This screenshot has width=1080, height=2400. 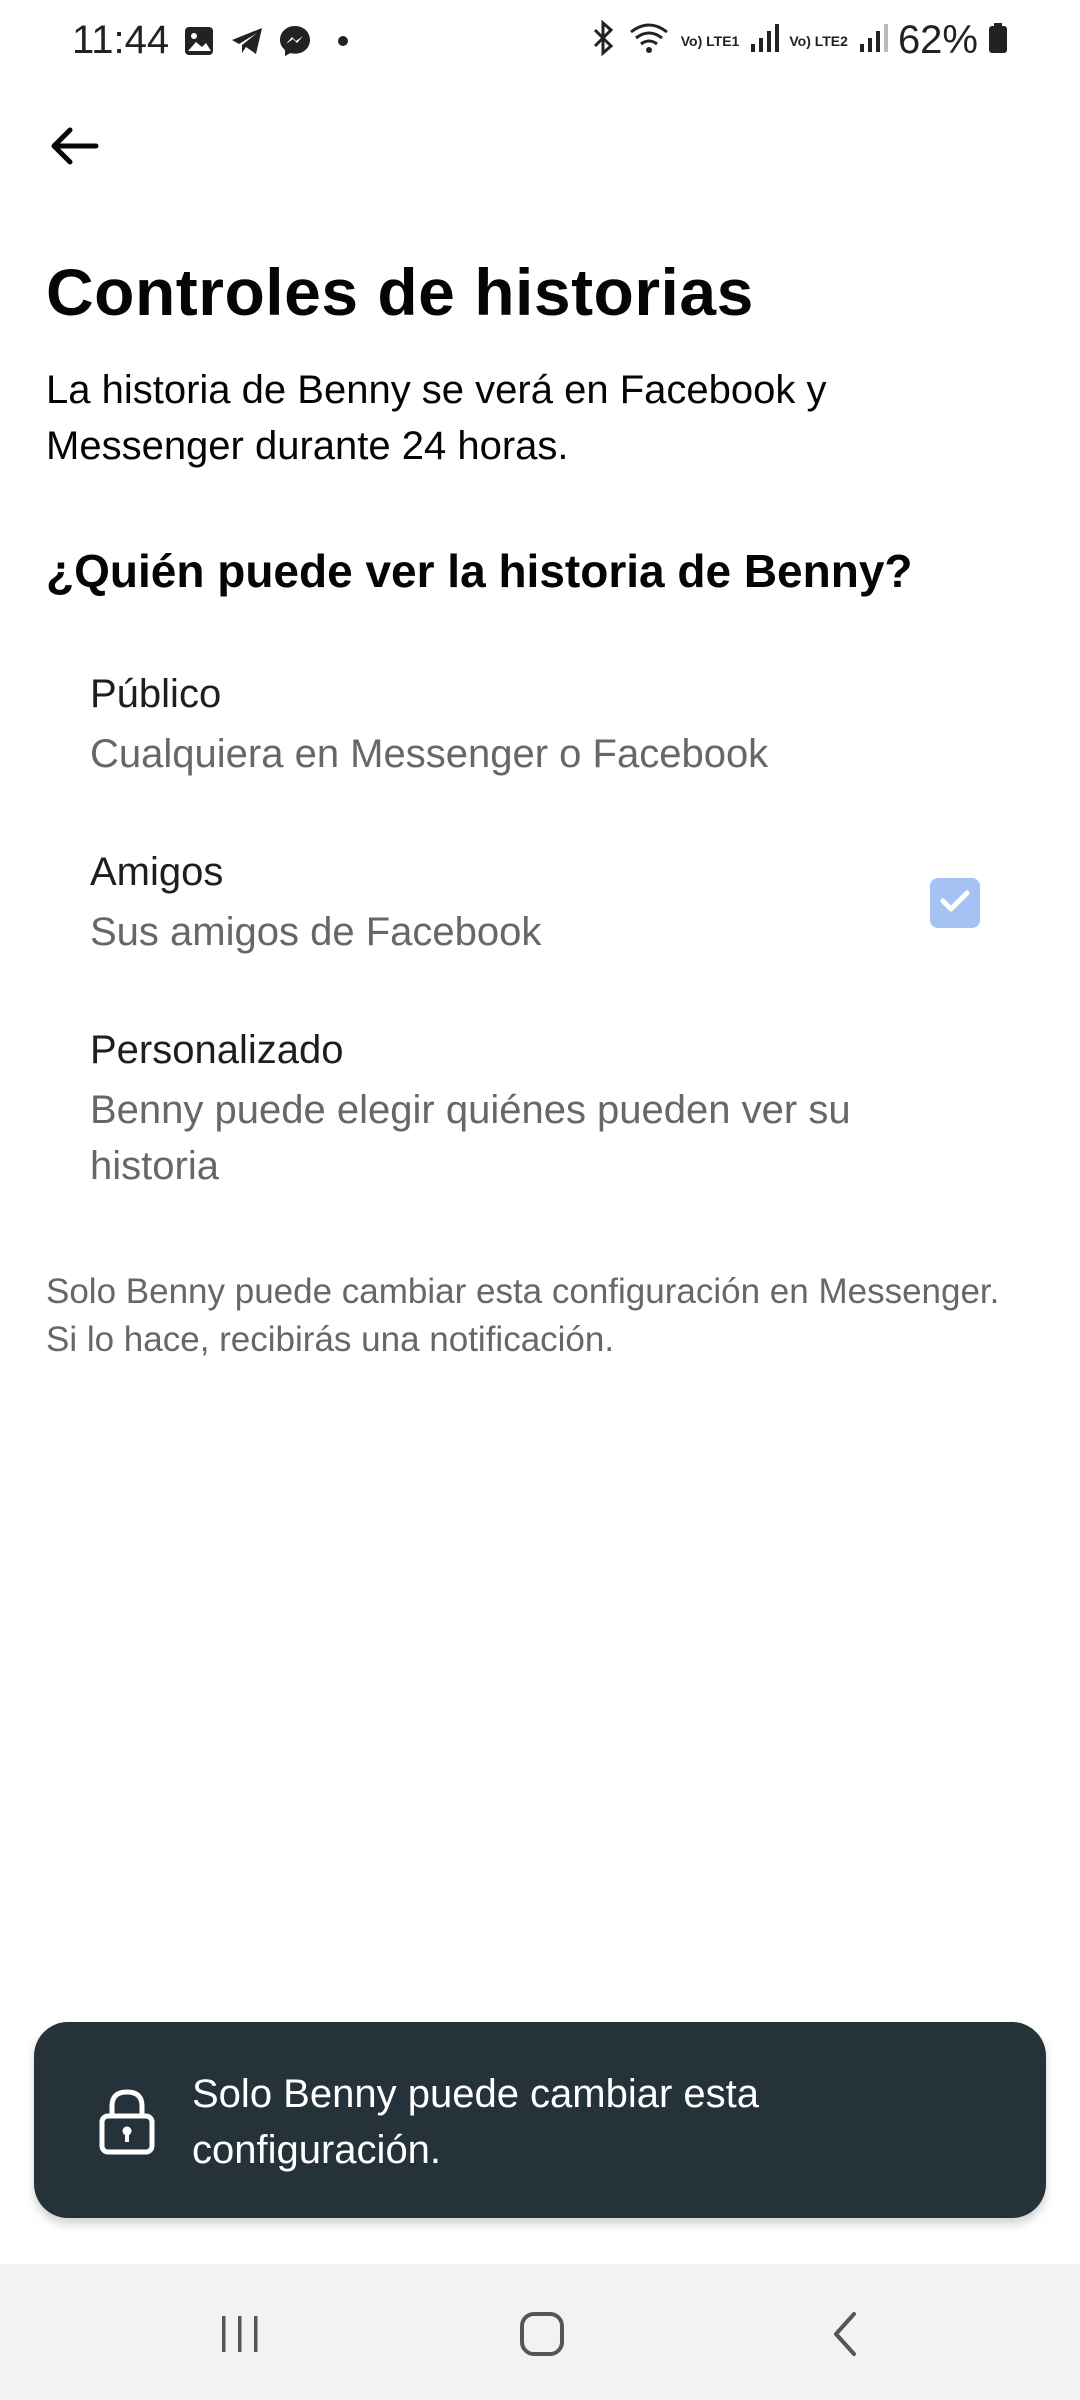 I want to click on signal-icon, so click(x=764, y=40).